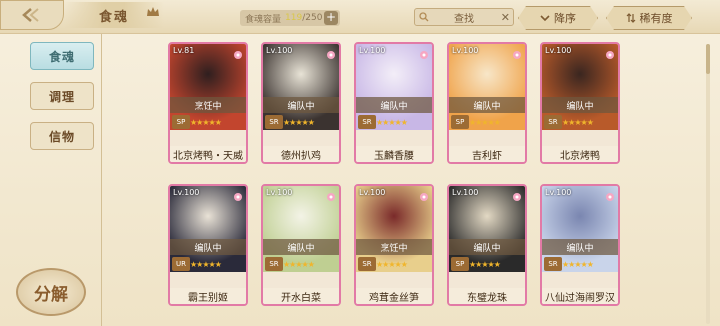 This screenshot has height=326, width=720. Describe the element at coordinates (263, 19) in the screenshot. I see `capacity-label: 食魂容量` at that location.